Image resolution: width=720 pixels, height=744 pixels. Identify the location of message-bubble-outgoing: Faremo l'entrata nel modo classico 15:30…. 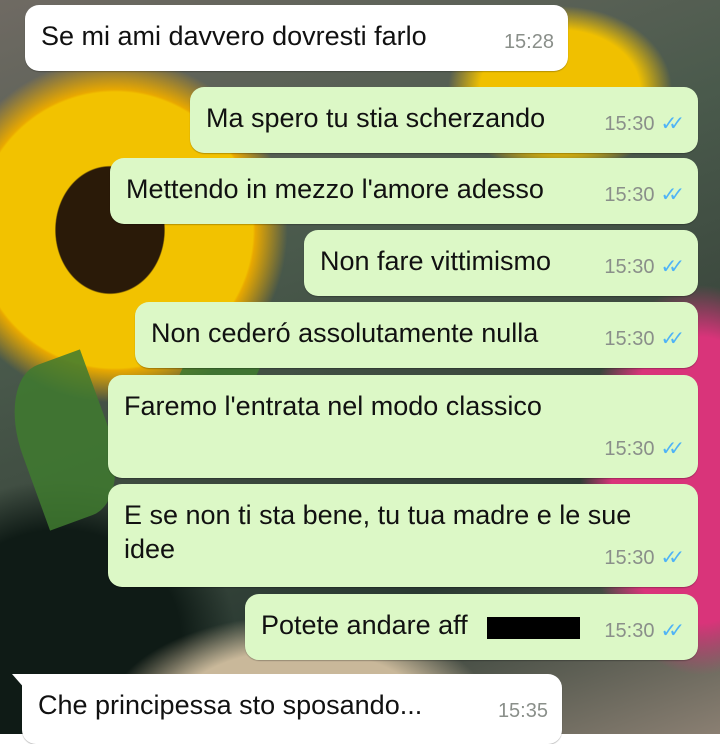
(403, 426).